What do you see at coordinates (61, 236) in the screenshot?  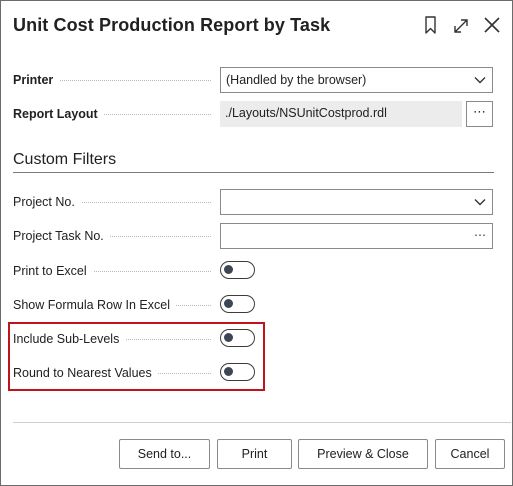 I see `project-task-no-label: Project Task No.` at bounding box center [61, 236].